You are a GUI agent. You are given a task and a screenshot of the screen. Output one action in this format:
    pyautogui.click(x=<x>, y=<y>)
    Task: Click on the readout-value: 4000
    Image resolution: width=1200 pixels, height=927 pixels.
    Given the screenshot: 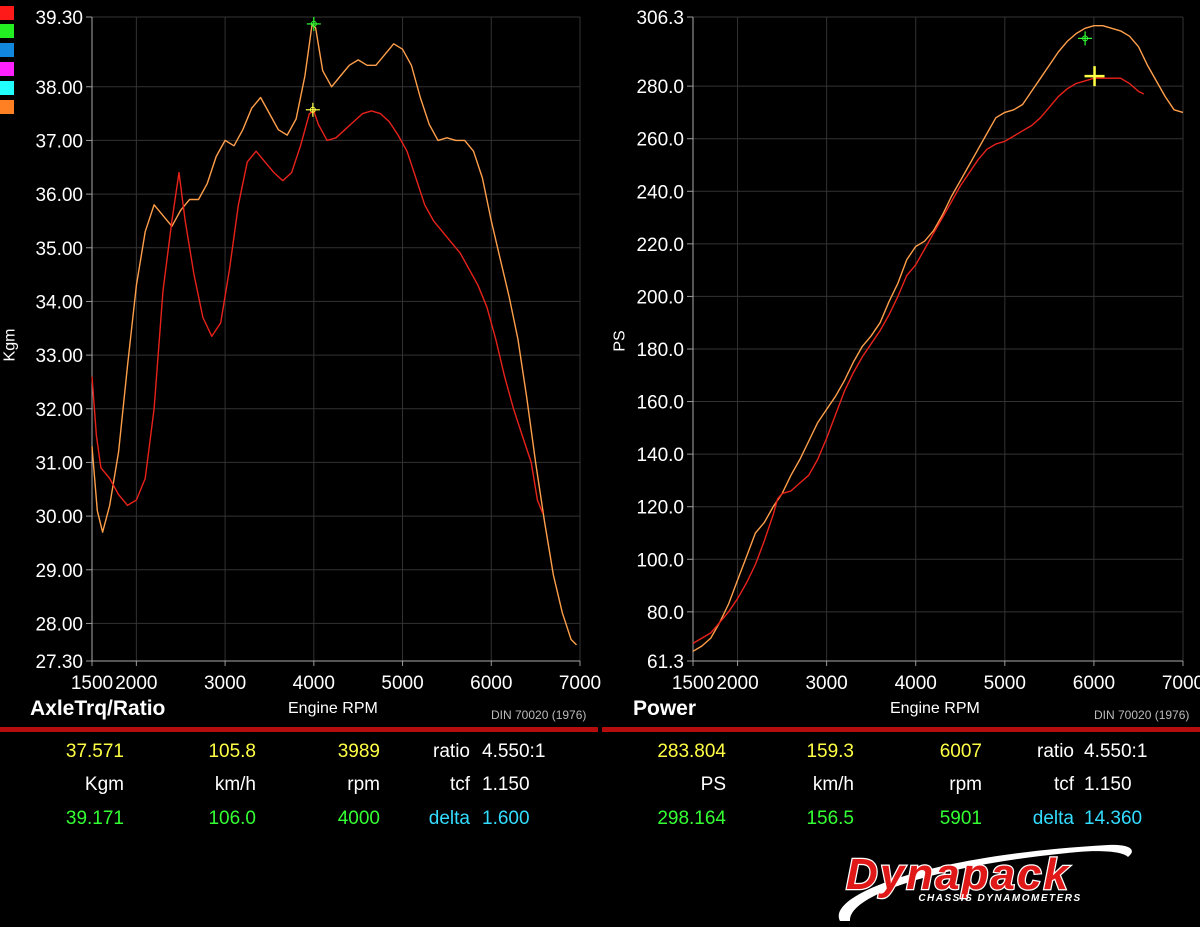 What is the action you would take?
    pyautogui.click(x=358, y=818)
    